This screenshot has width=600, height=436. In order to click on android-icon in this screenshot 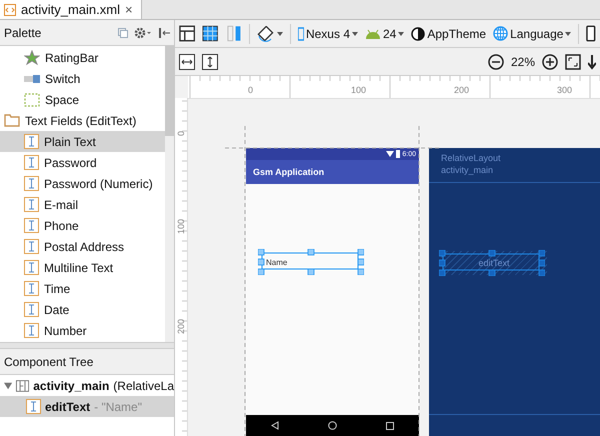, I will do `click(373, 34)`.